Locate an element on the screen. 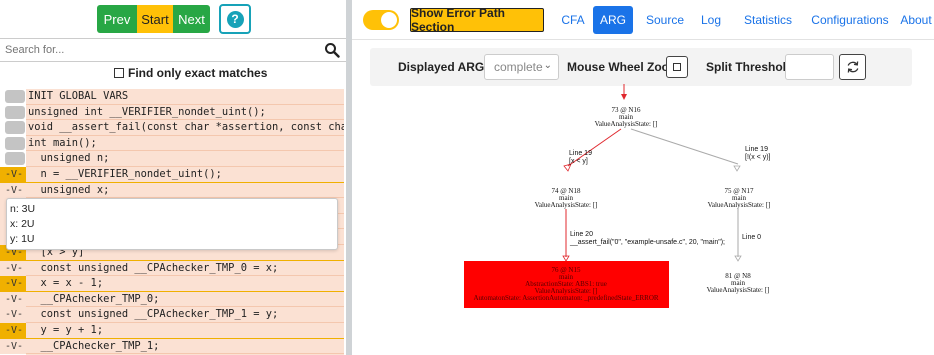 The height and width of the screenshot is (355, 934). code-line-text: unsigned n; is located at coordinates (185, 159).